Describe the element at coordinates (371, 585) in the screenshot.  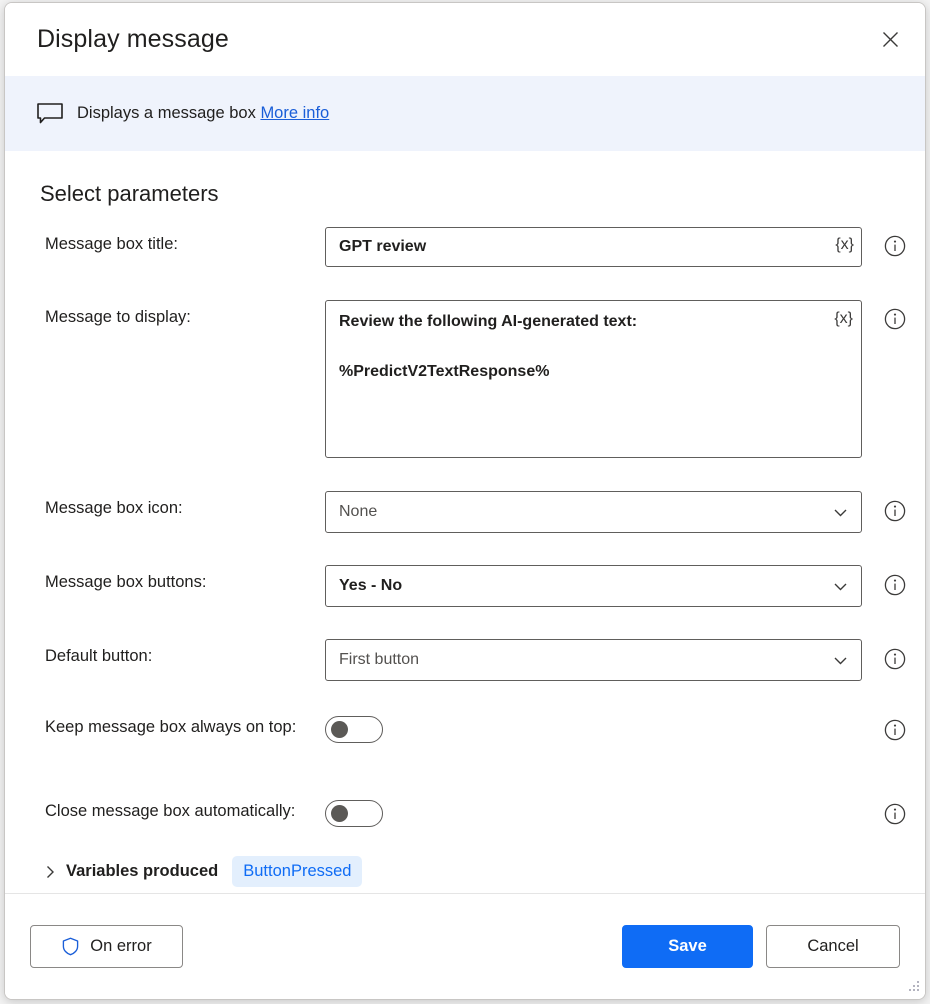
I see `message-box-buttons-value: Yes - No` at that location.